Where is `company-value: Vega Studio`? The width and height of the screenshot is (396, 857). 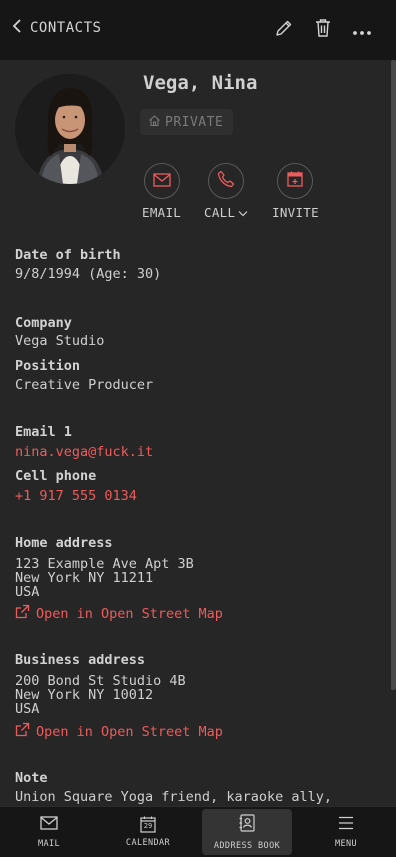
company-value: Vega Studio is located at coordinates (60, 341).